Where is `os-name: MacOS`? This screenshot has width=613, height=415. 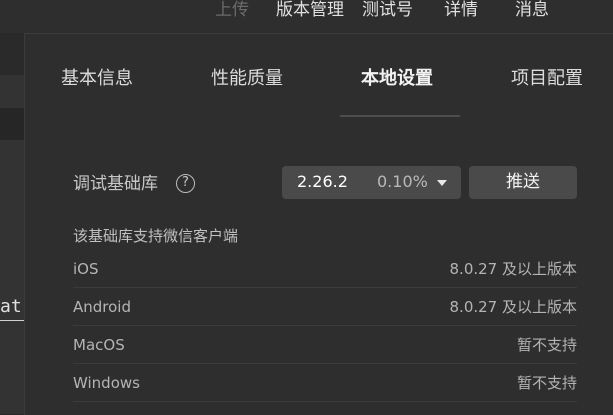
os-name: MacOS is located at coordinates (99, 345).